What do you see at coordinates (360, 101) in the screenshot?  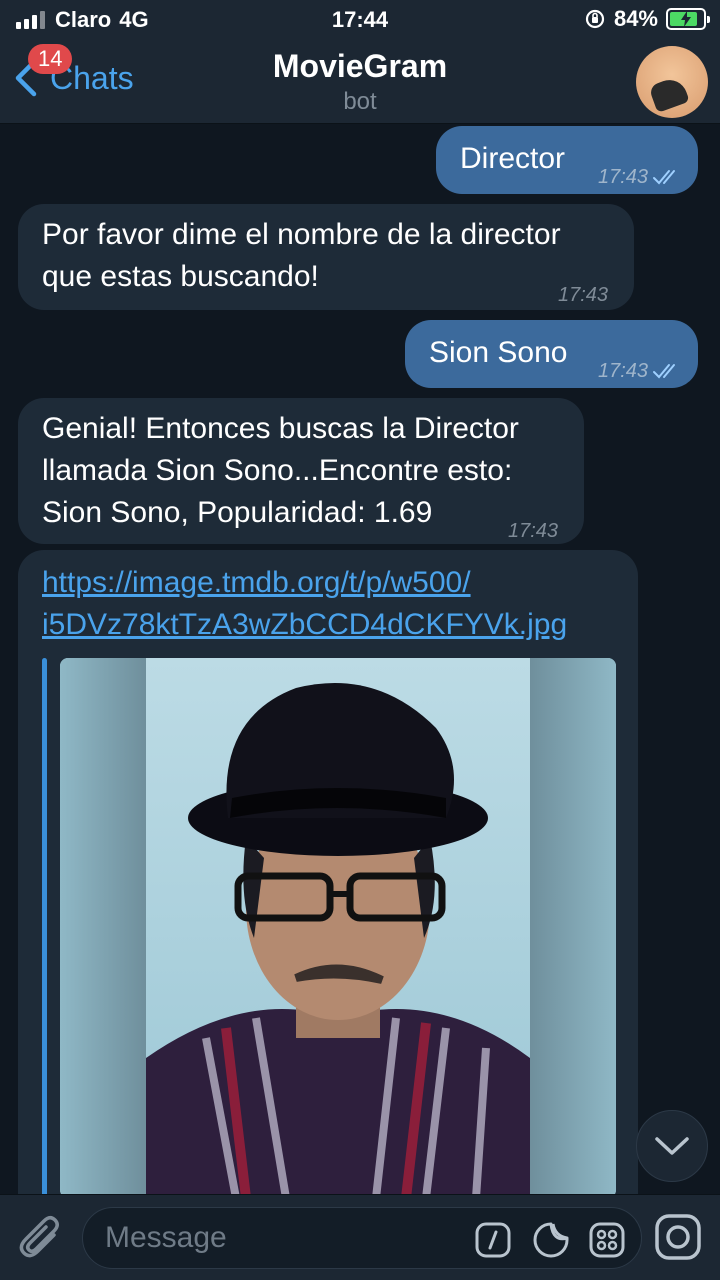 I see `chat-subtitle: bot` at bounding box center [360, 101].